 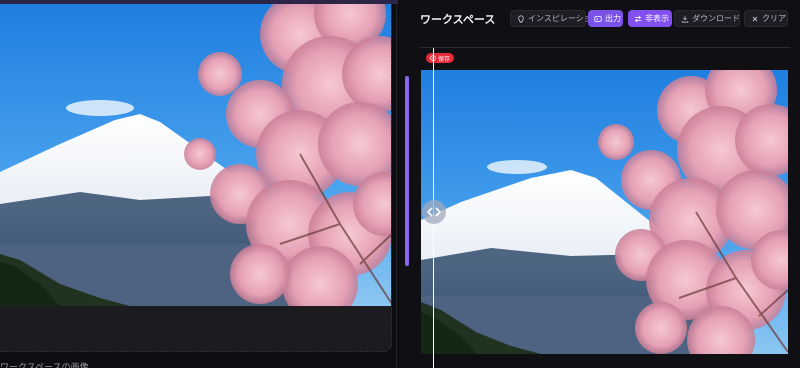 I want to click on source-image-footer, so click(x=195, y=328).